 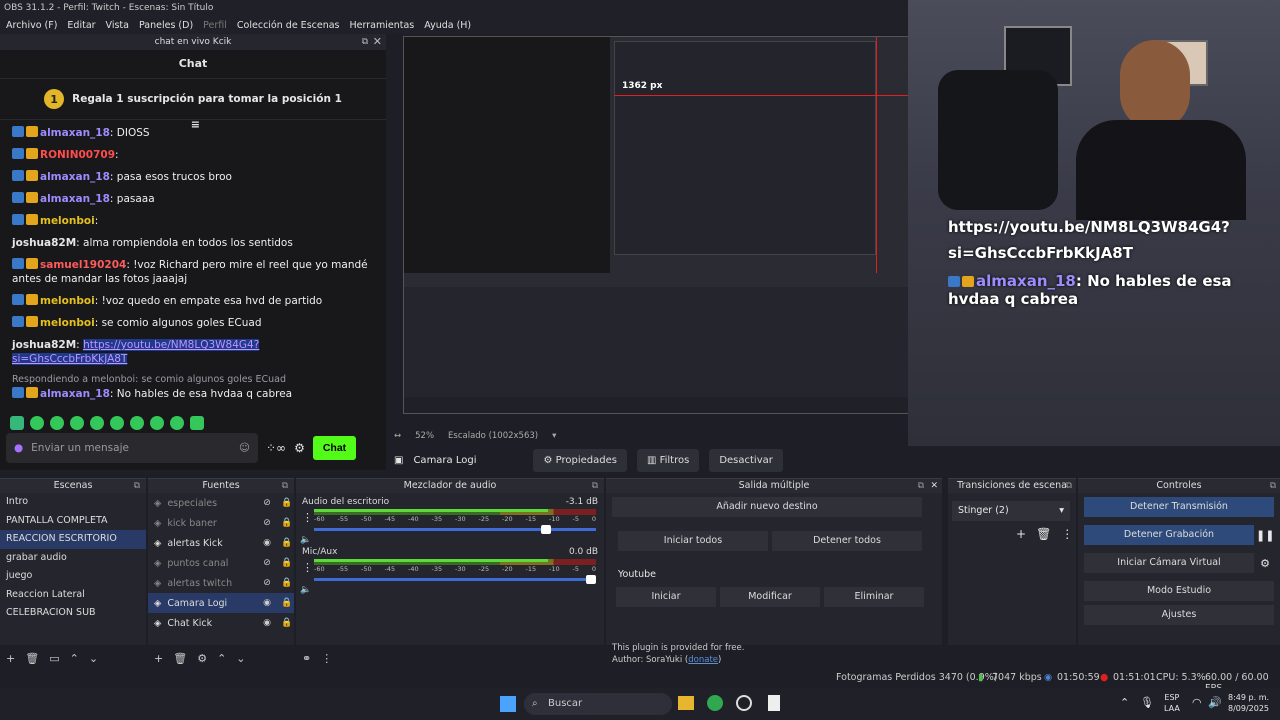 What do you see at coordinates (73, 521) in the screenshot?
I see `scene-item: PANTALLA COMPLETA` at bounding box center [73, 521].